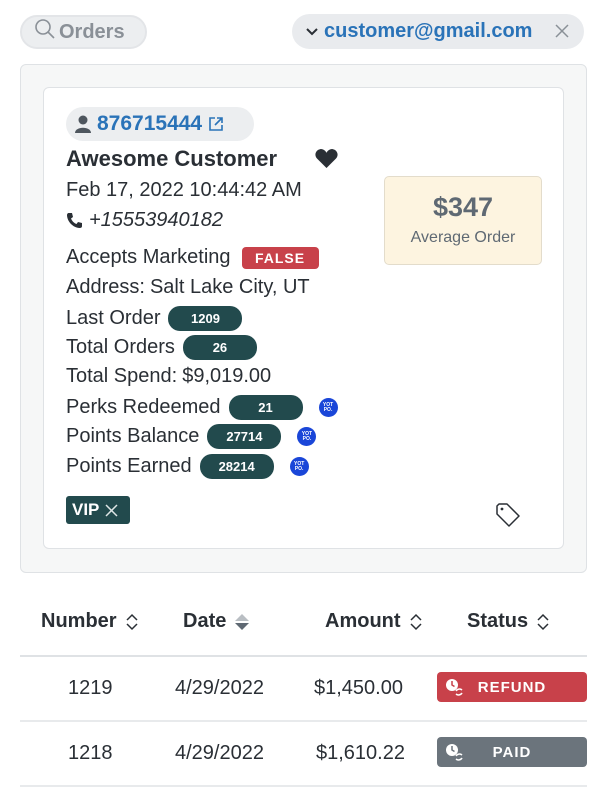 The width and height of the screenshot is (607, 789). Describe the element at coordinates (105, 287) in the screenshot. I see `address-label: Address:` at that location.